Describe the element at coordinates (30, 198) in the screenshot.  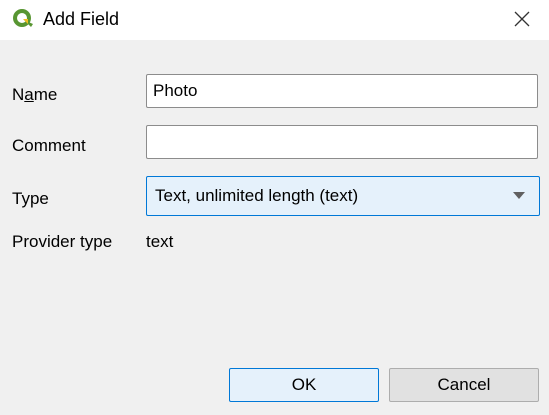
I see `type-label: Type` at that location.